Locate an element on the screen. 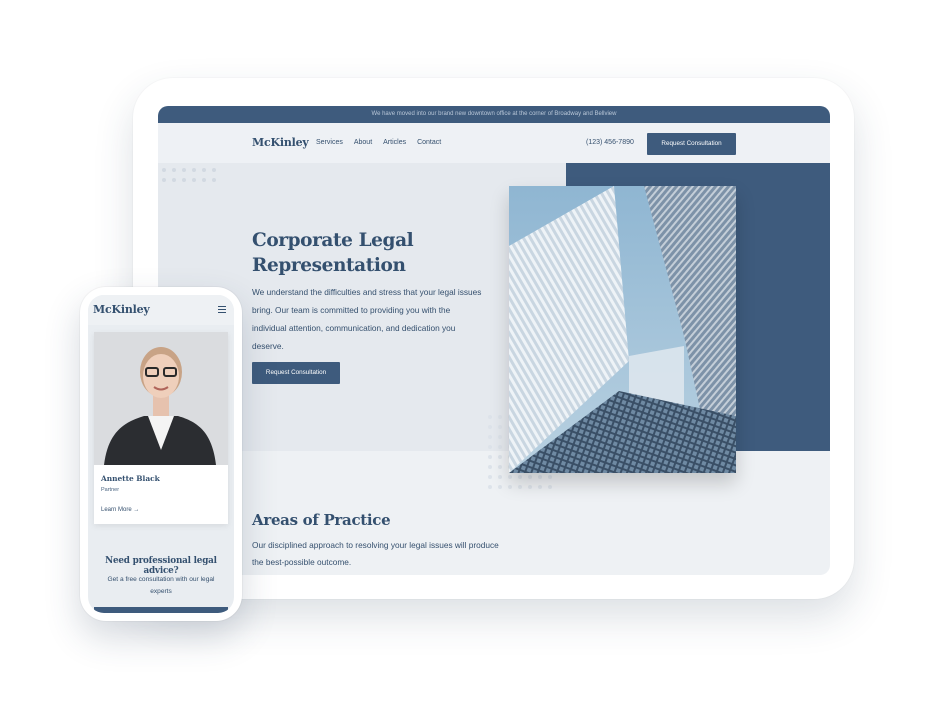  phone-number: (123) 456-7890 is located at coordinates (610, 142).